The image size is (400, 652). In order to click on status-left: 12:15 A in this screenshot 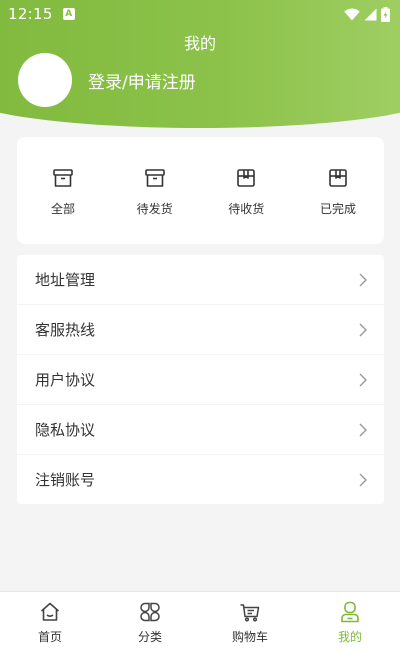, I will do `click(41, 14)`.